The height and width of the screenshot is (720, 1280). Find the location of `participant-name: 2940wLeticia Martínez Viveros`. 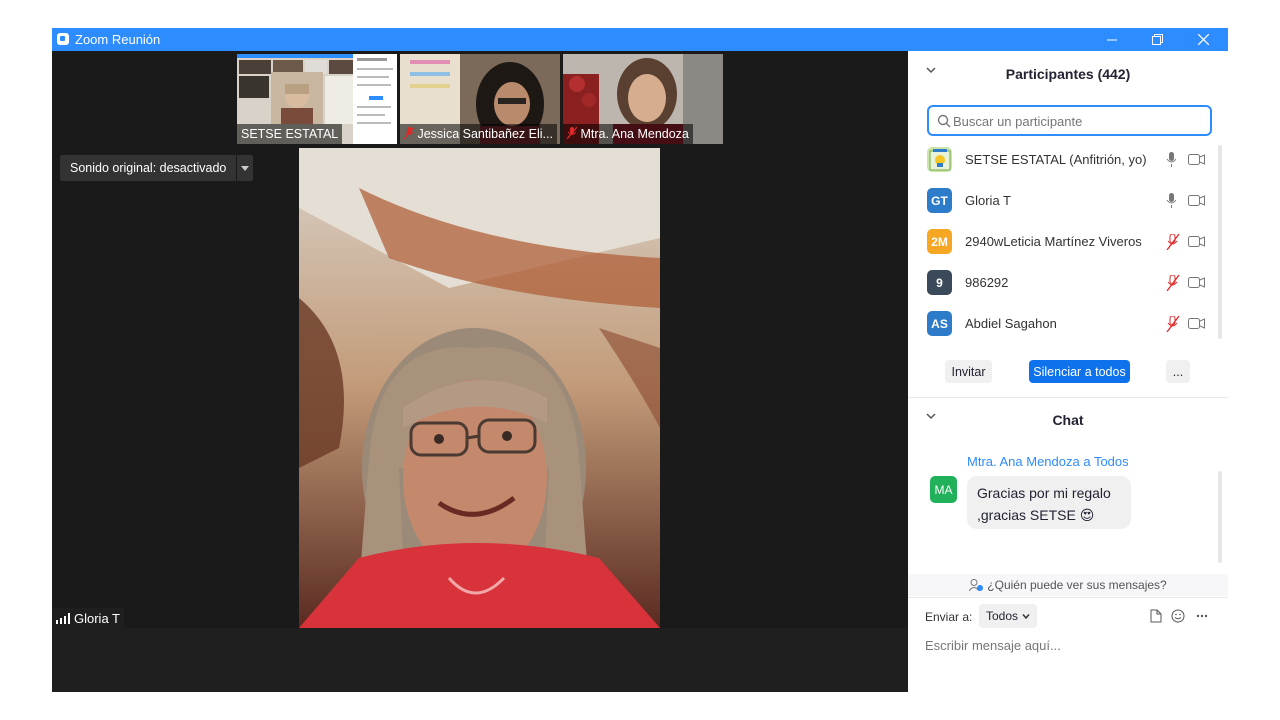

participant-name: 2940wLeticia Martínez Viveros is located at coordinates (1053, 241).